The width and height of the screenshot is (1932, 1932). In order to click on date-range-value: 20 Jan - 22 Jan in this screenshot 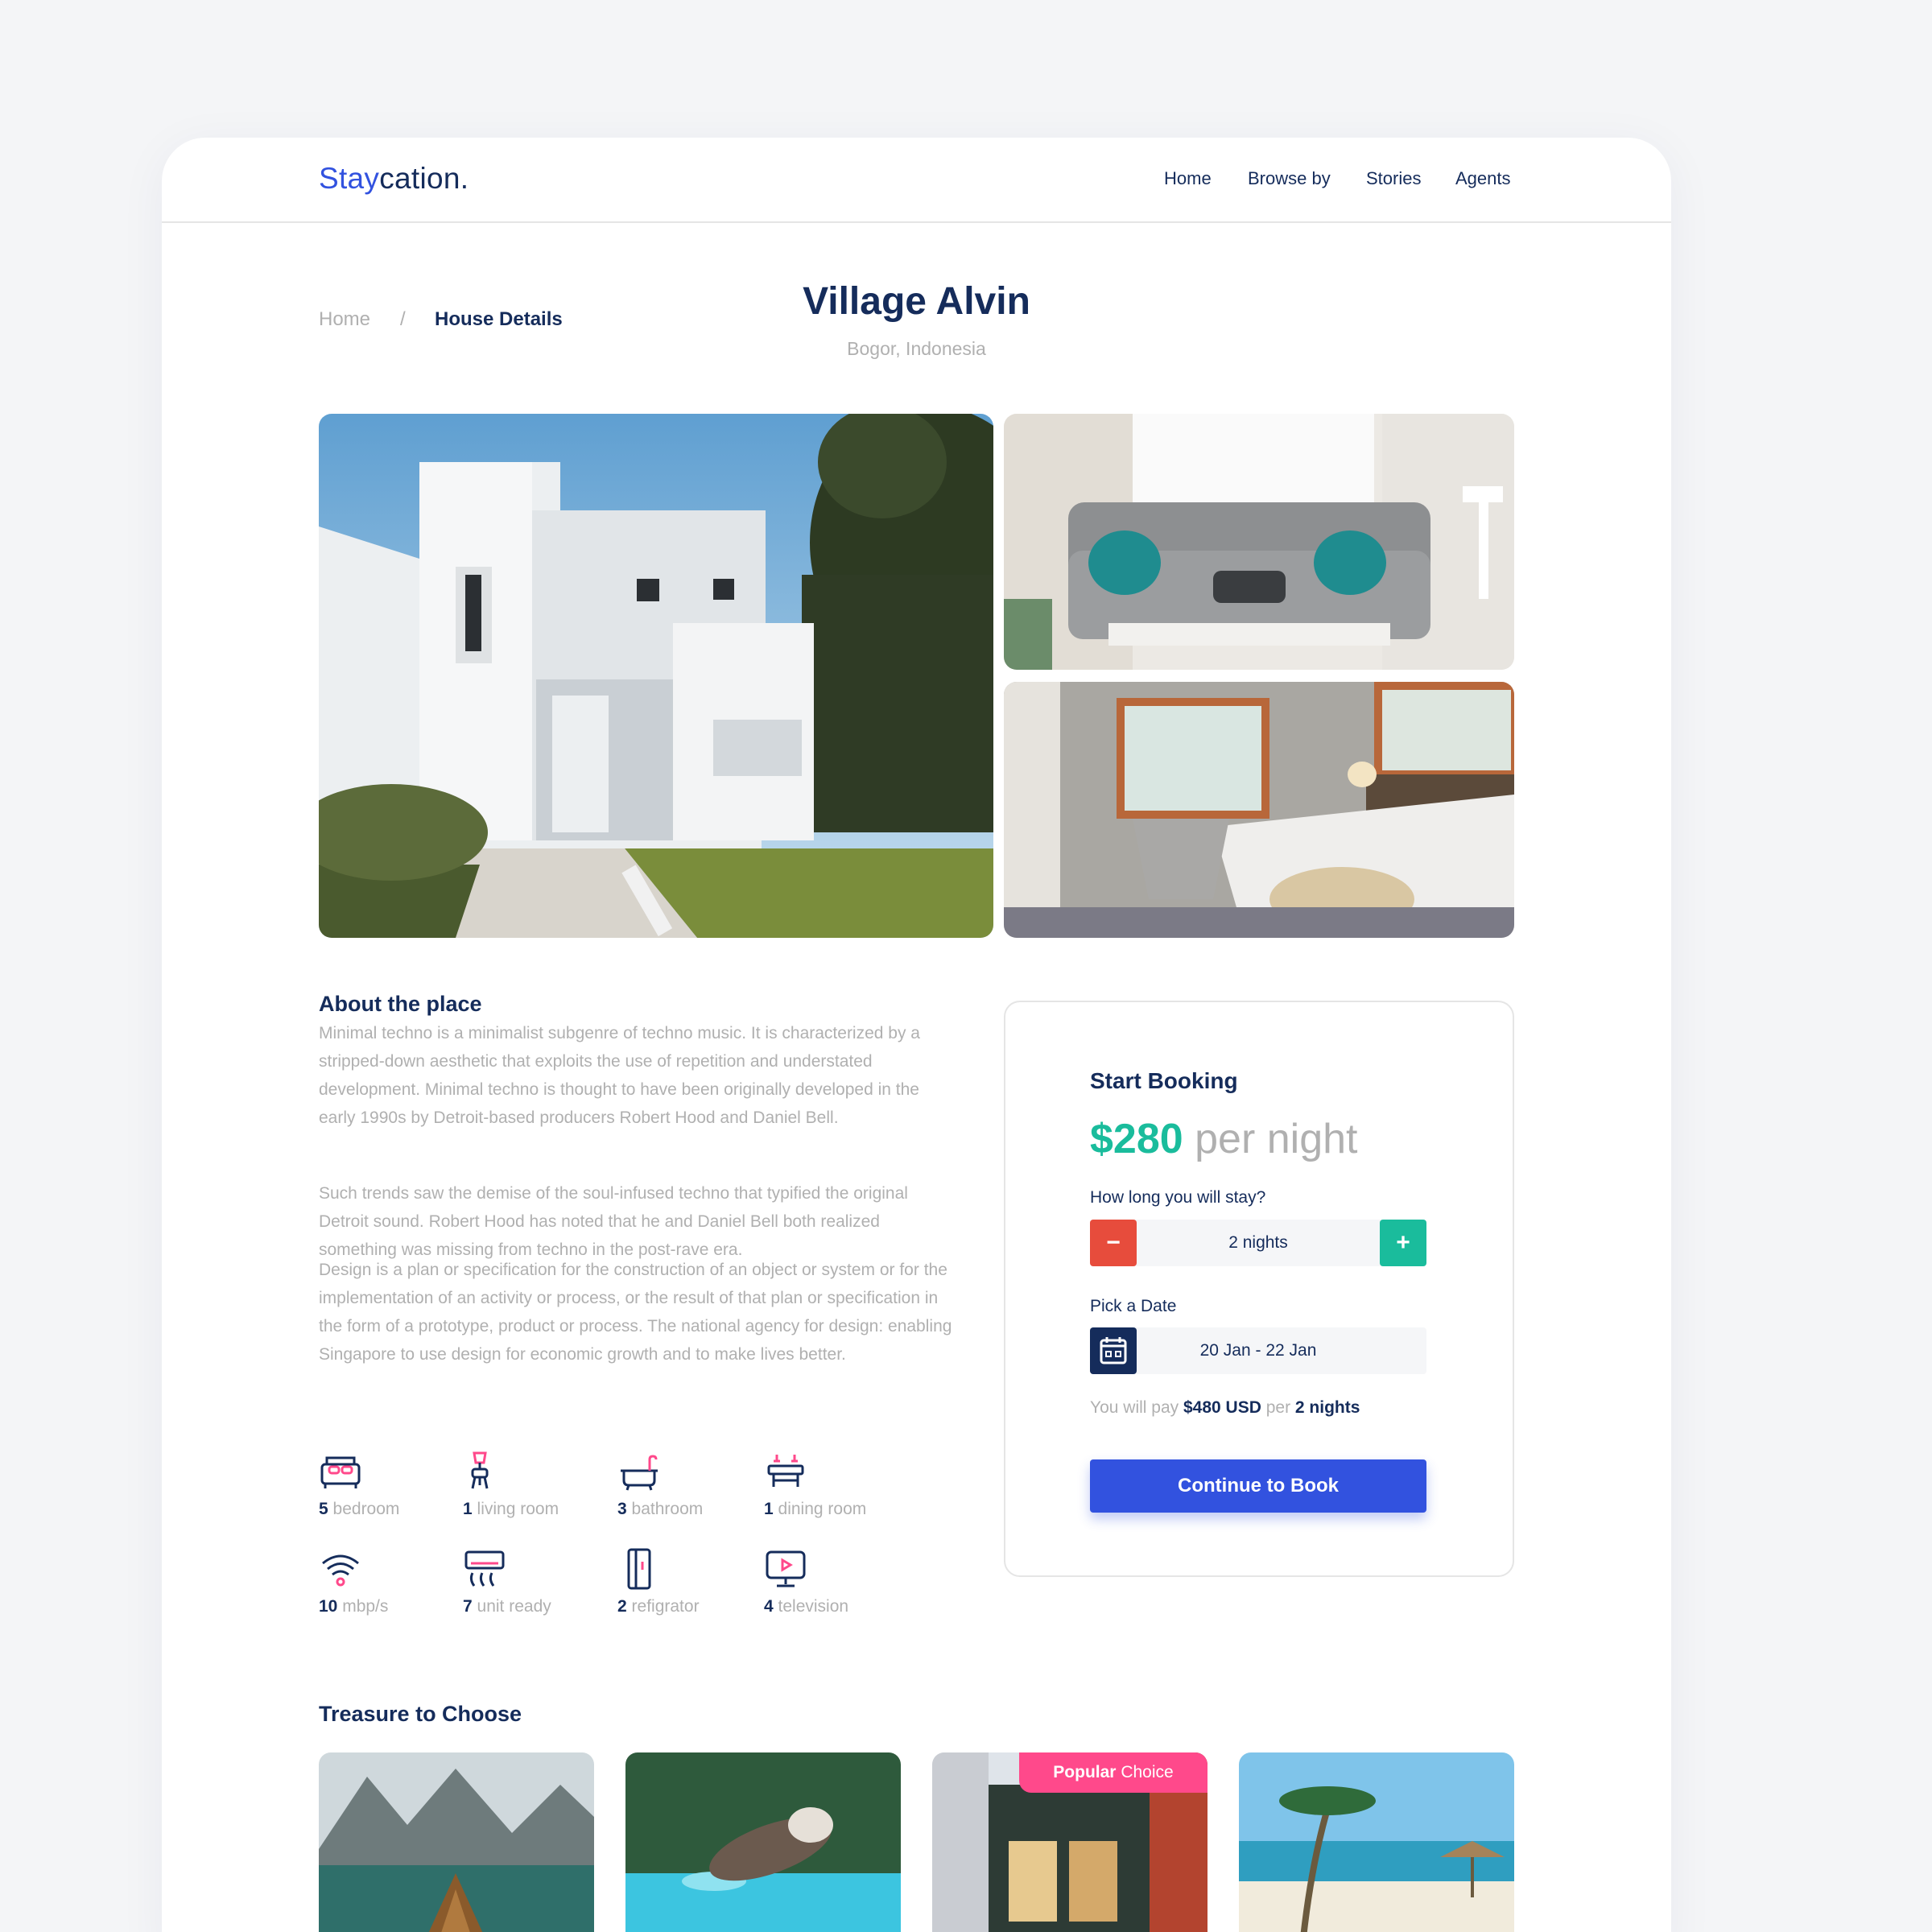, I will do `click(1258, 1350)`.